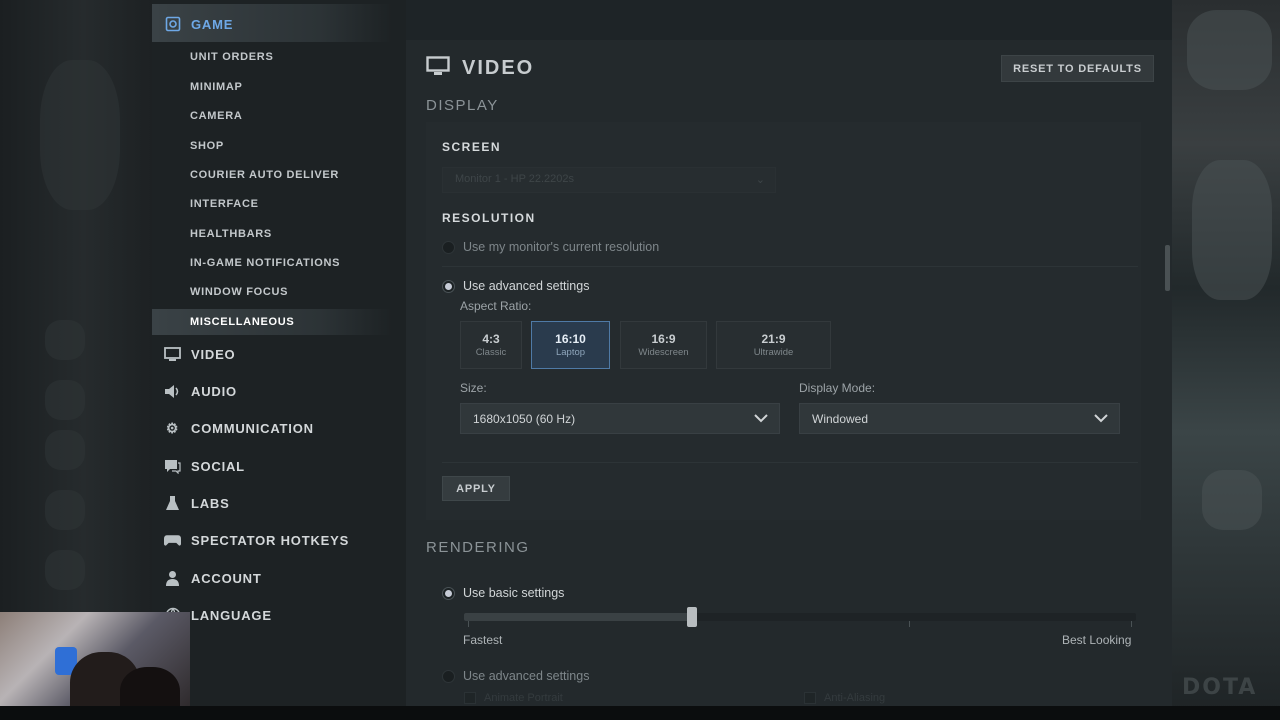 The image size is (1280, 720). I want to click on size-select-value: 1680x1050 (60 Hz), so click(524, 419).